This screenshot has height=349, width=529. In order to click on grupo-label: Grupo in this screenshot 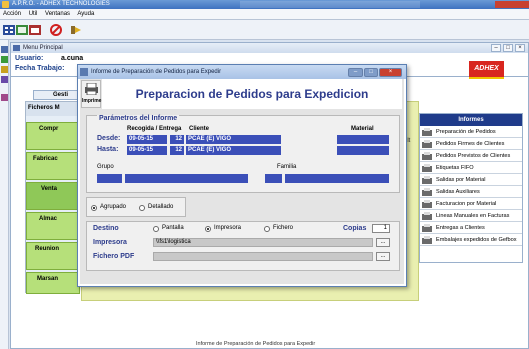, I will do `click(105, 167)`.